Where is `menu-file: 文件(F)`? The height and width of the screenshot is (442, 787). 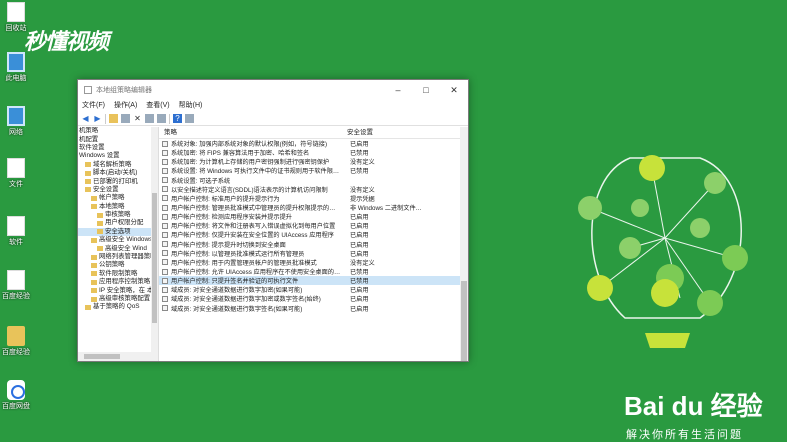
menu-file: 文件(F) is located at coordinates (93, 106).